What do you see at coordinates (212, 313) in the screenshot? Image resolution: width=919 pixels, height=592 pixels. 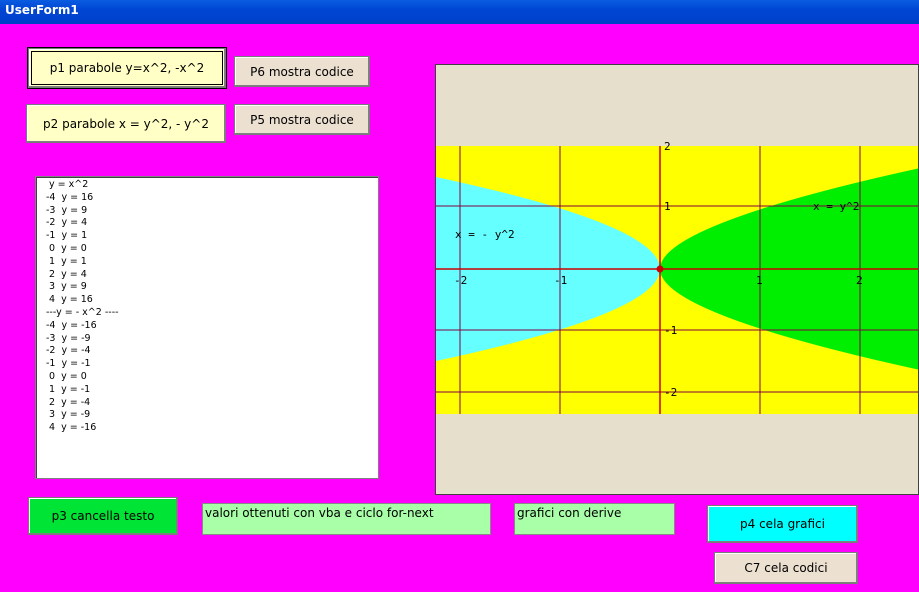 I see `listbox-item: ---y = - x^2 ----` at bounding box center [212, 313].